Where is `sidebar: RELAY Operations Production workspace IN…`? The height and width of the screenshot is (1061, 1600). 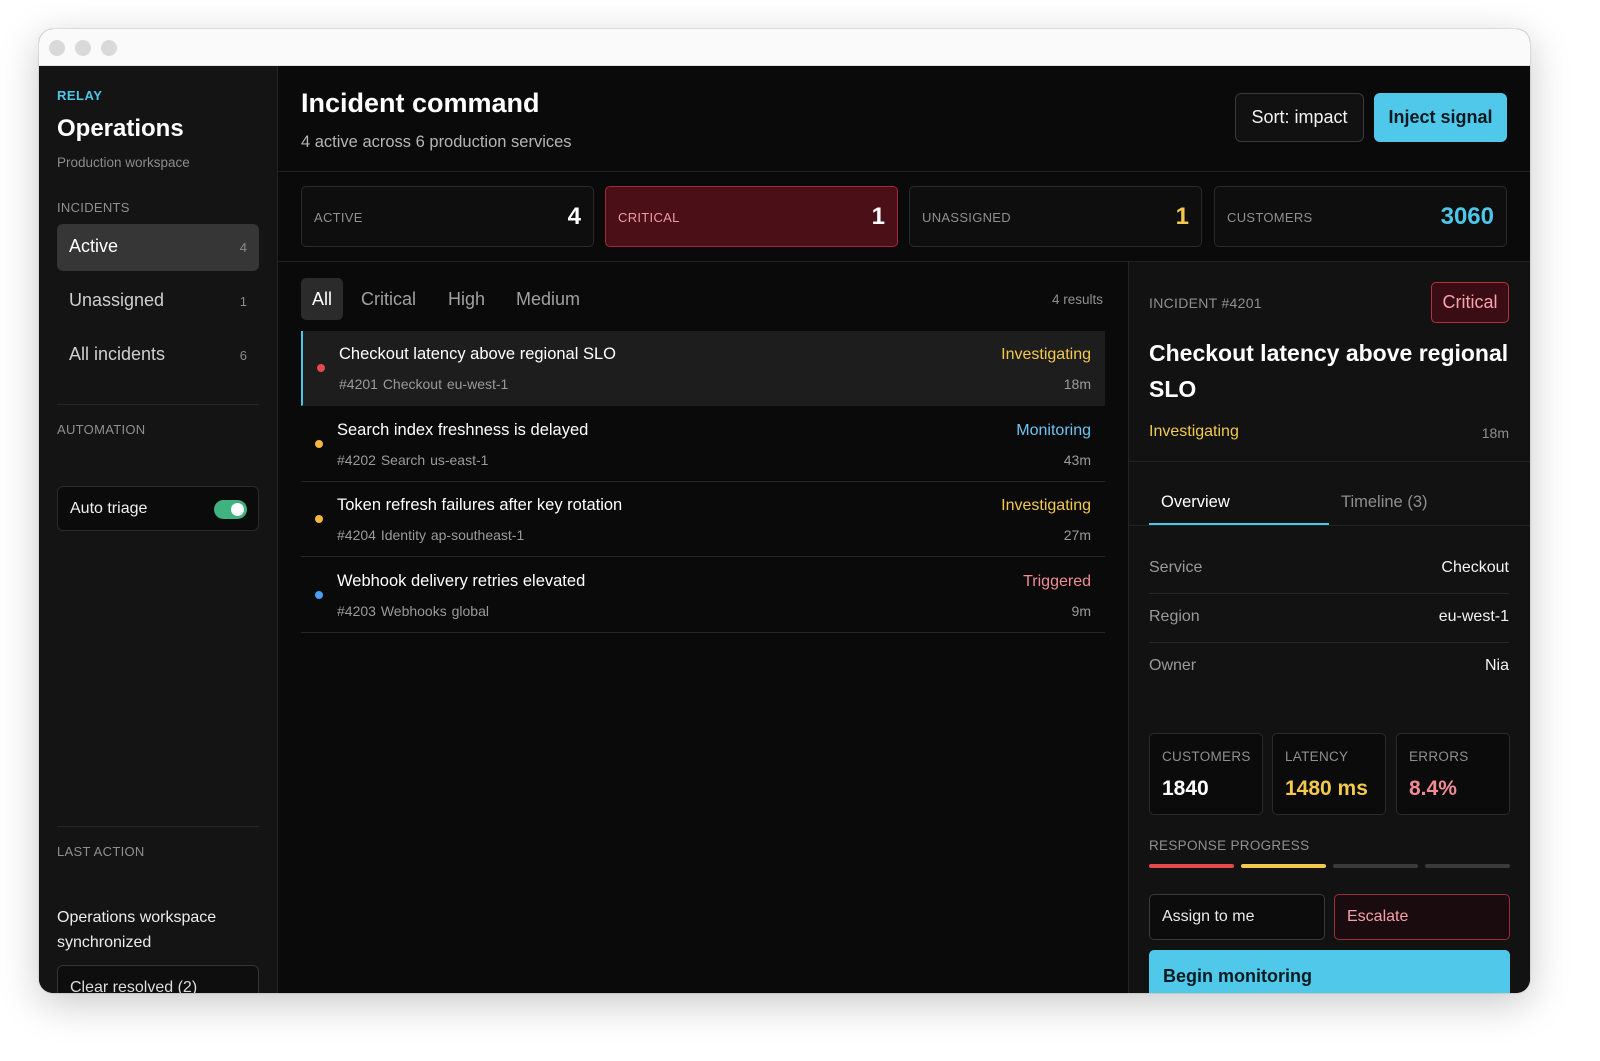 sidebar: RELAY Operations Production workspace IN… is located at coordinates (158, 529).